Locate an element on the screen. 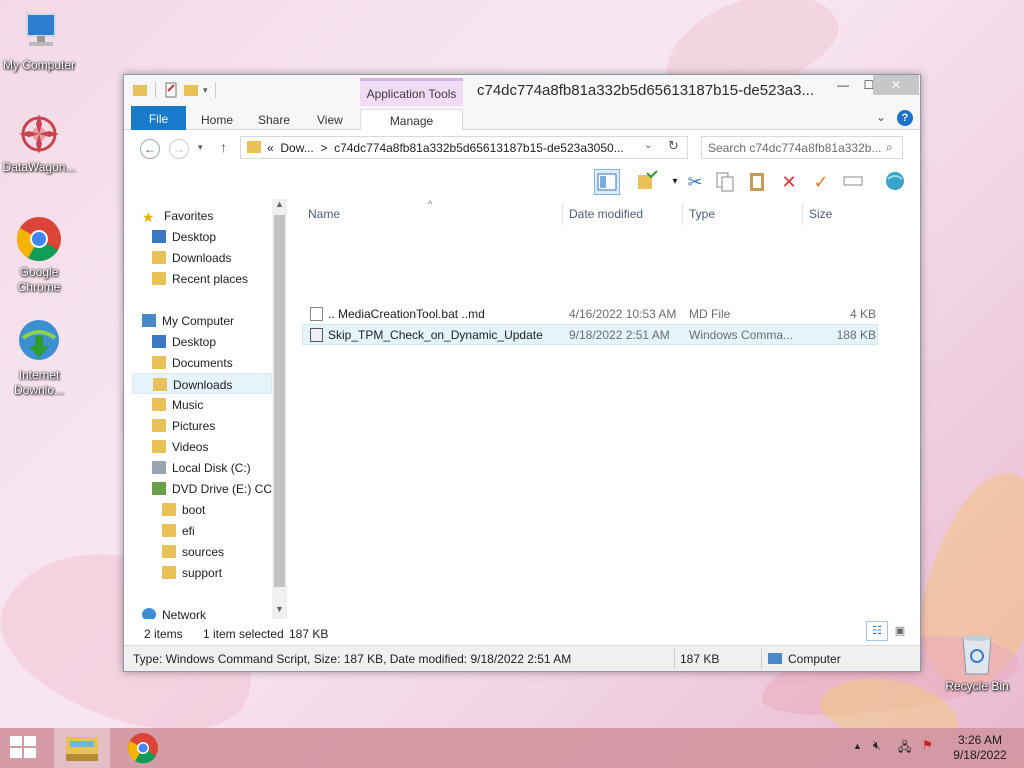  nav-pc-downloads: Downloads is located at coordinates (202, 383).